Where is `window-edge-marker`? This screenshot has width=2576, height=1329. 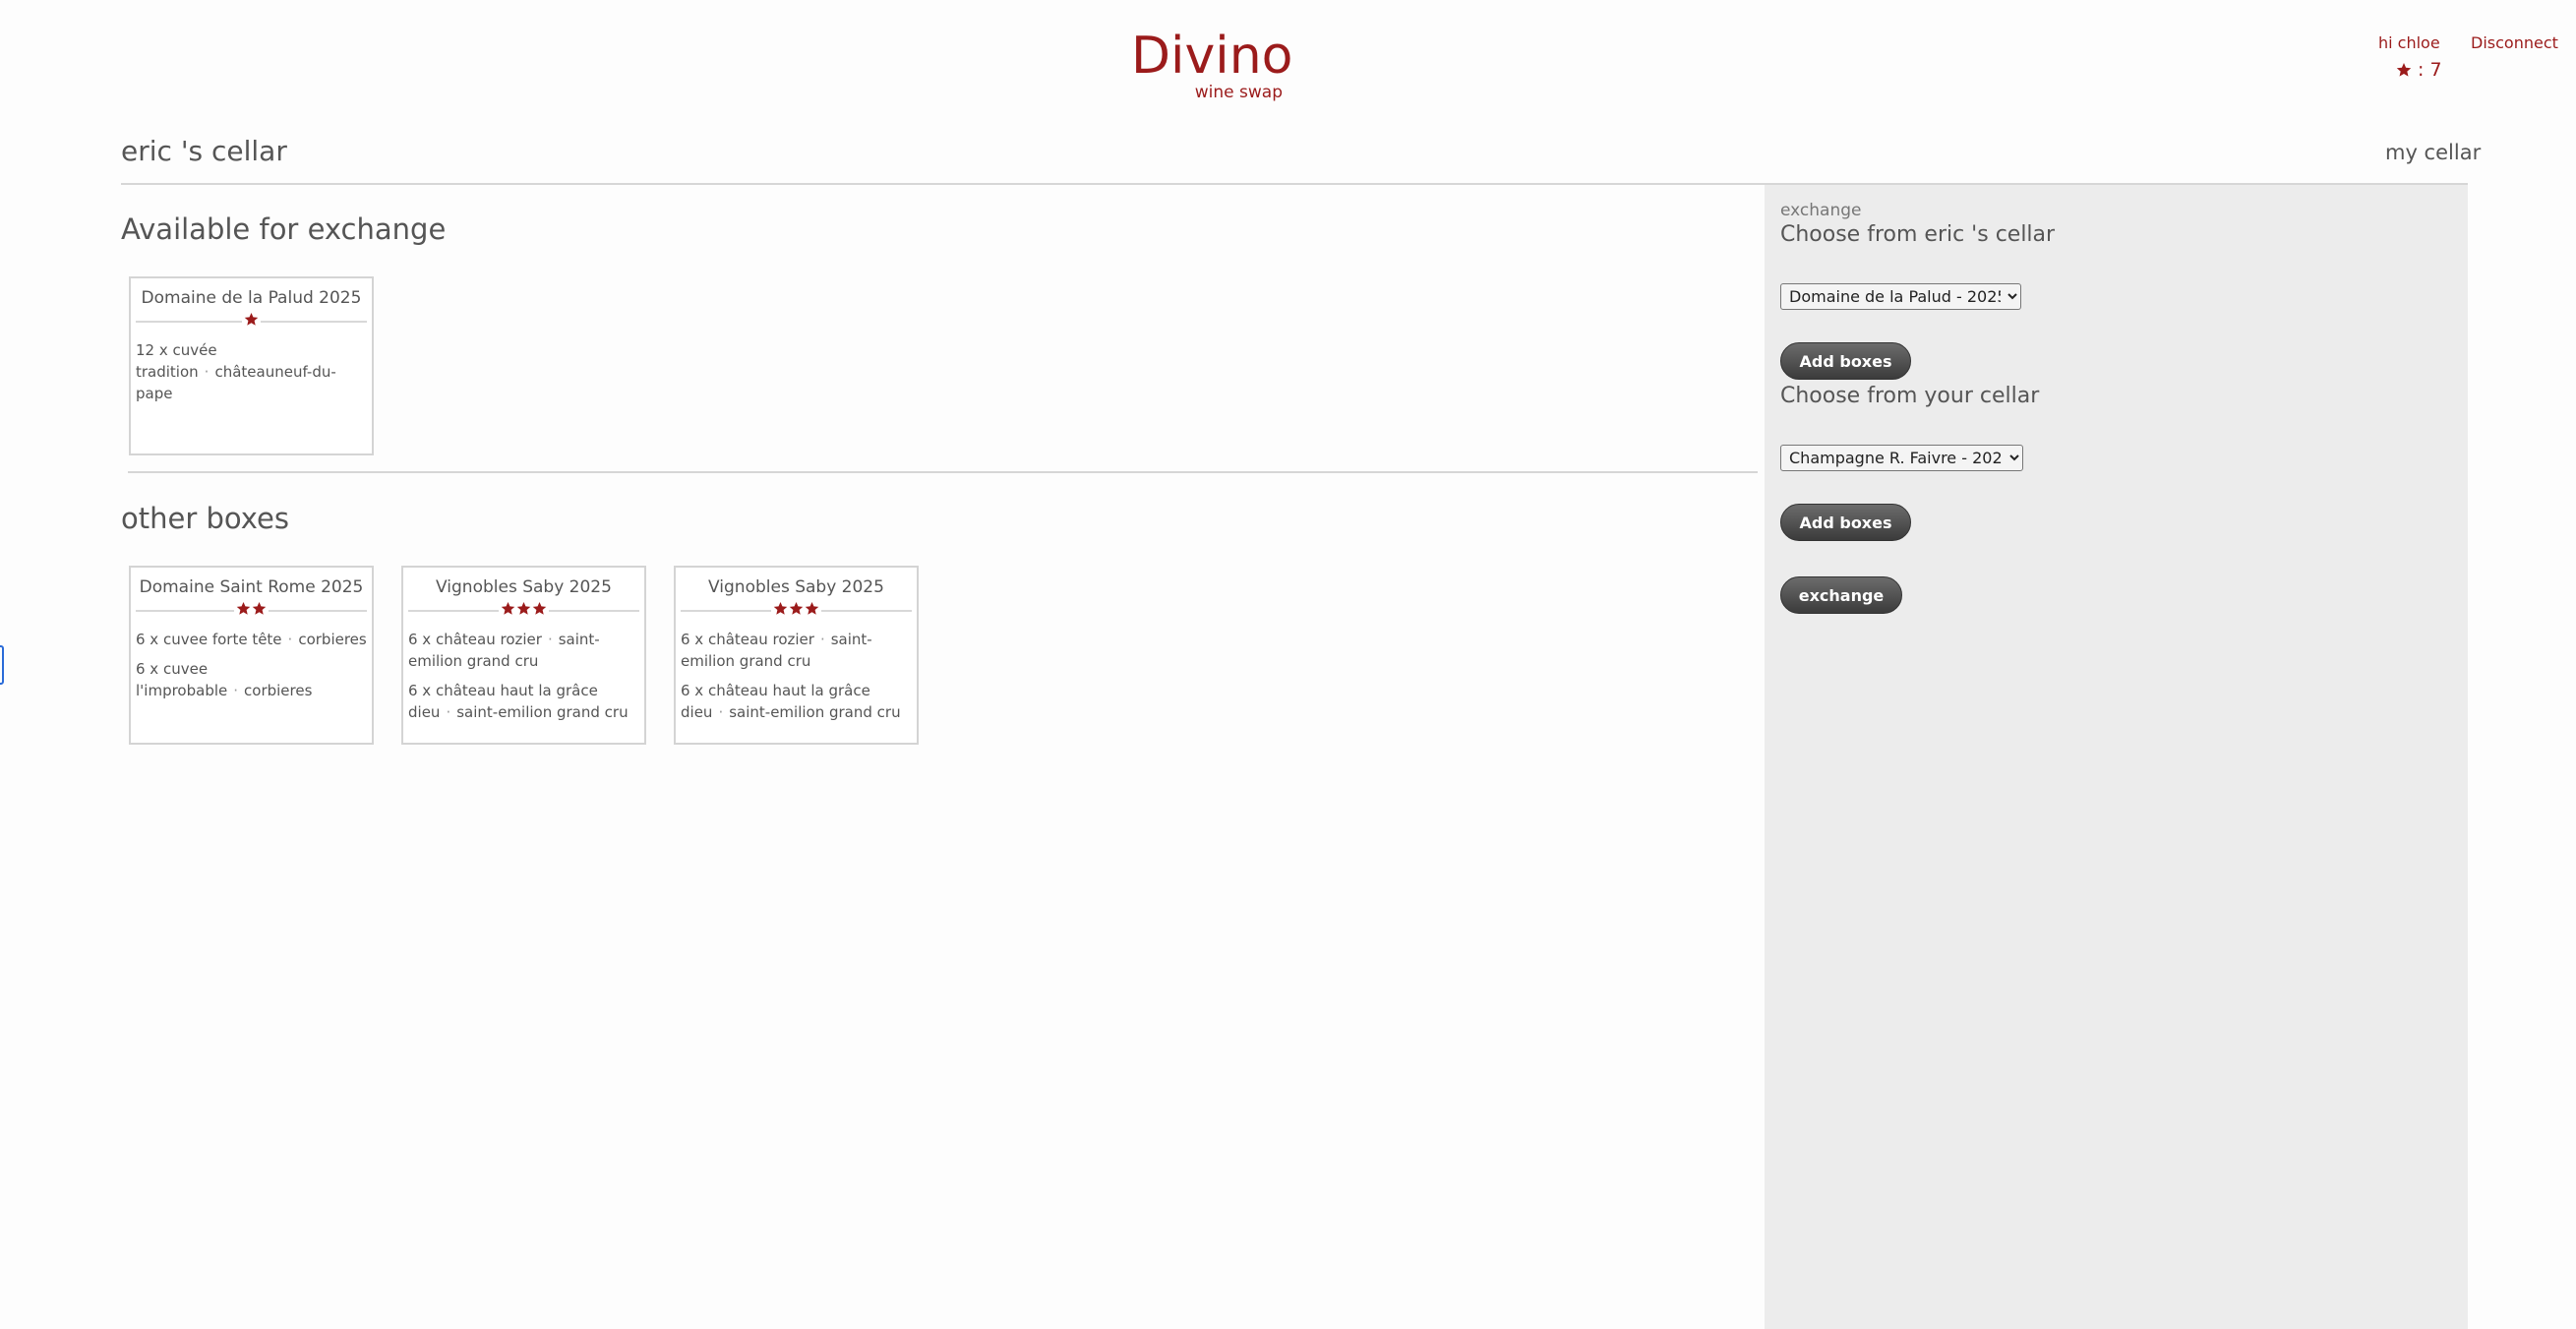 window-edge-marker is located at coordinates (2, 665).